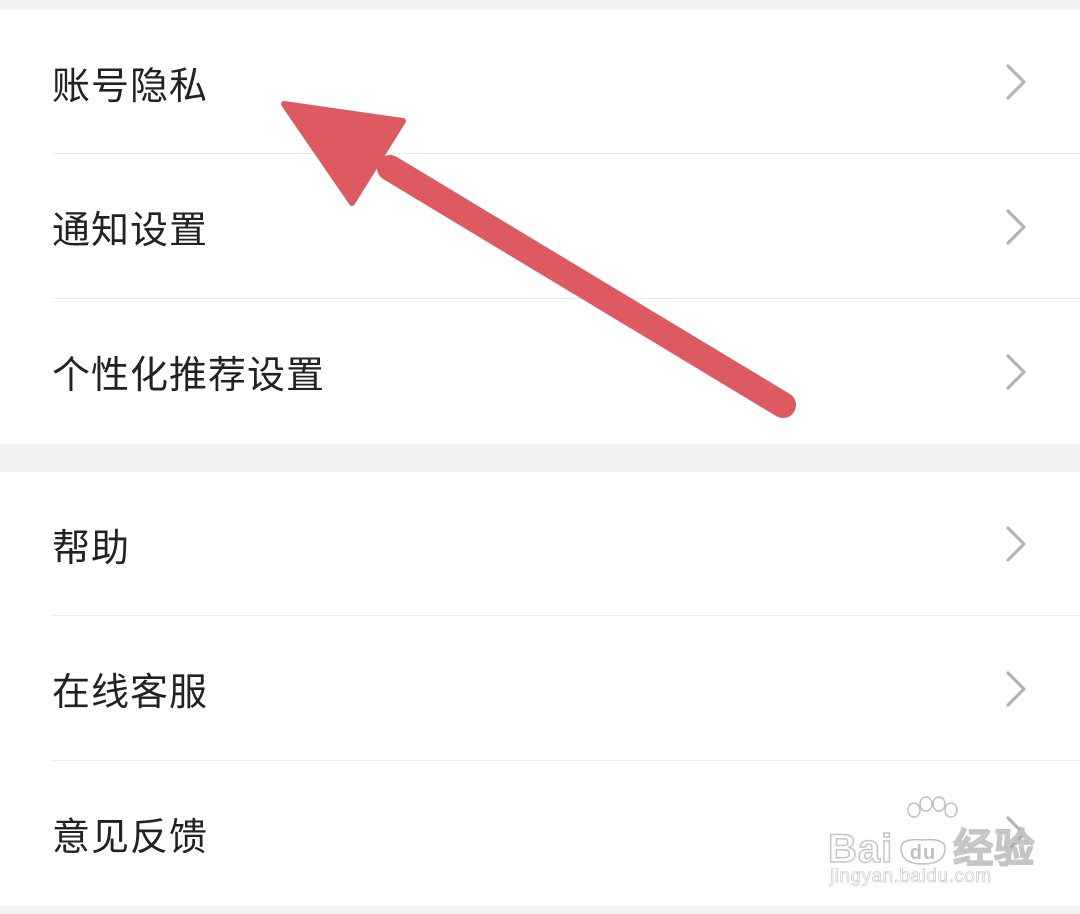 The height and width of the screenshot is (914, 1080). Describe the element at coordinates (189, 375) in the screenshot. I see `settings-item-label: 个性化推荐设置` at that location.